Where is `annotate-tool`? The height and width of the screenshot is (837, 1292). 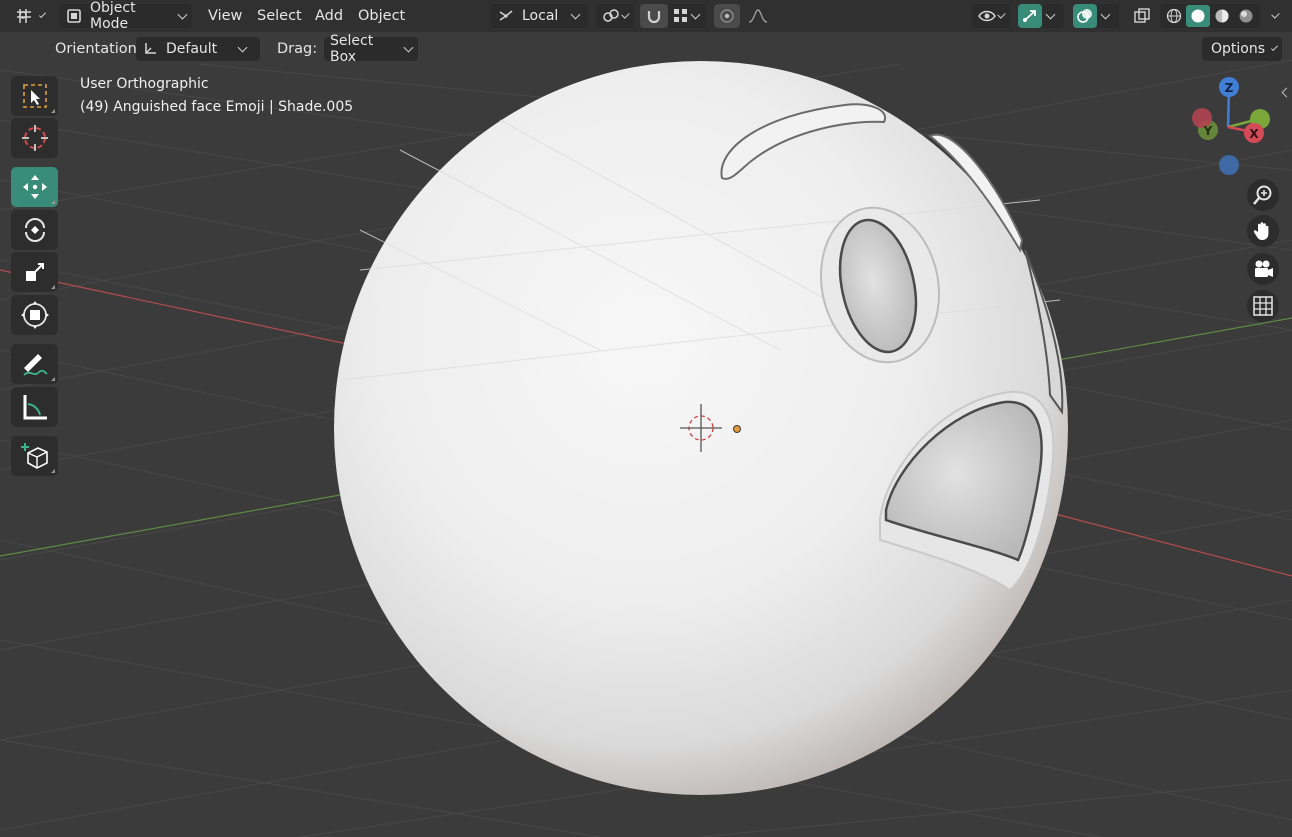
annotate-tool is located at coordinates (34, 364).